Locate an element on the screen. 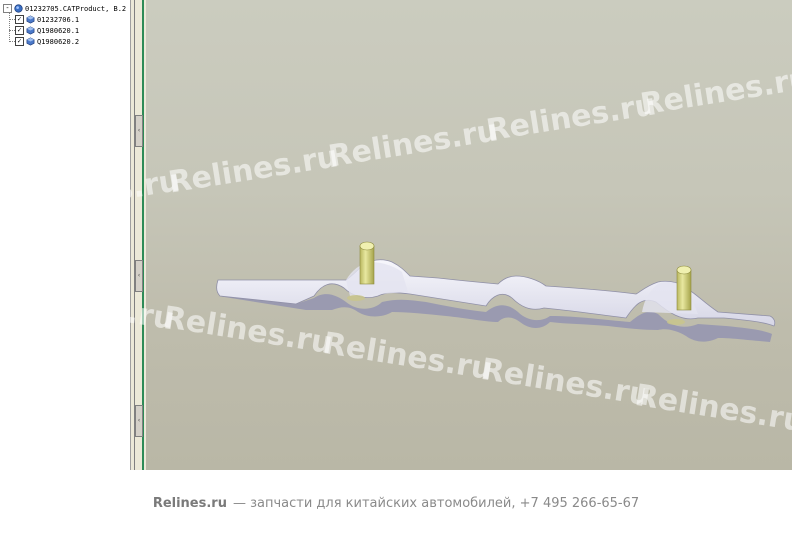  tree-child-node: ✓ Q1980620.2 is located at coordinates (47, 41).